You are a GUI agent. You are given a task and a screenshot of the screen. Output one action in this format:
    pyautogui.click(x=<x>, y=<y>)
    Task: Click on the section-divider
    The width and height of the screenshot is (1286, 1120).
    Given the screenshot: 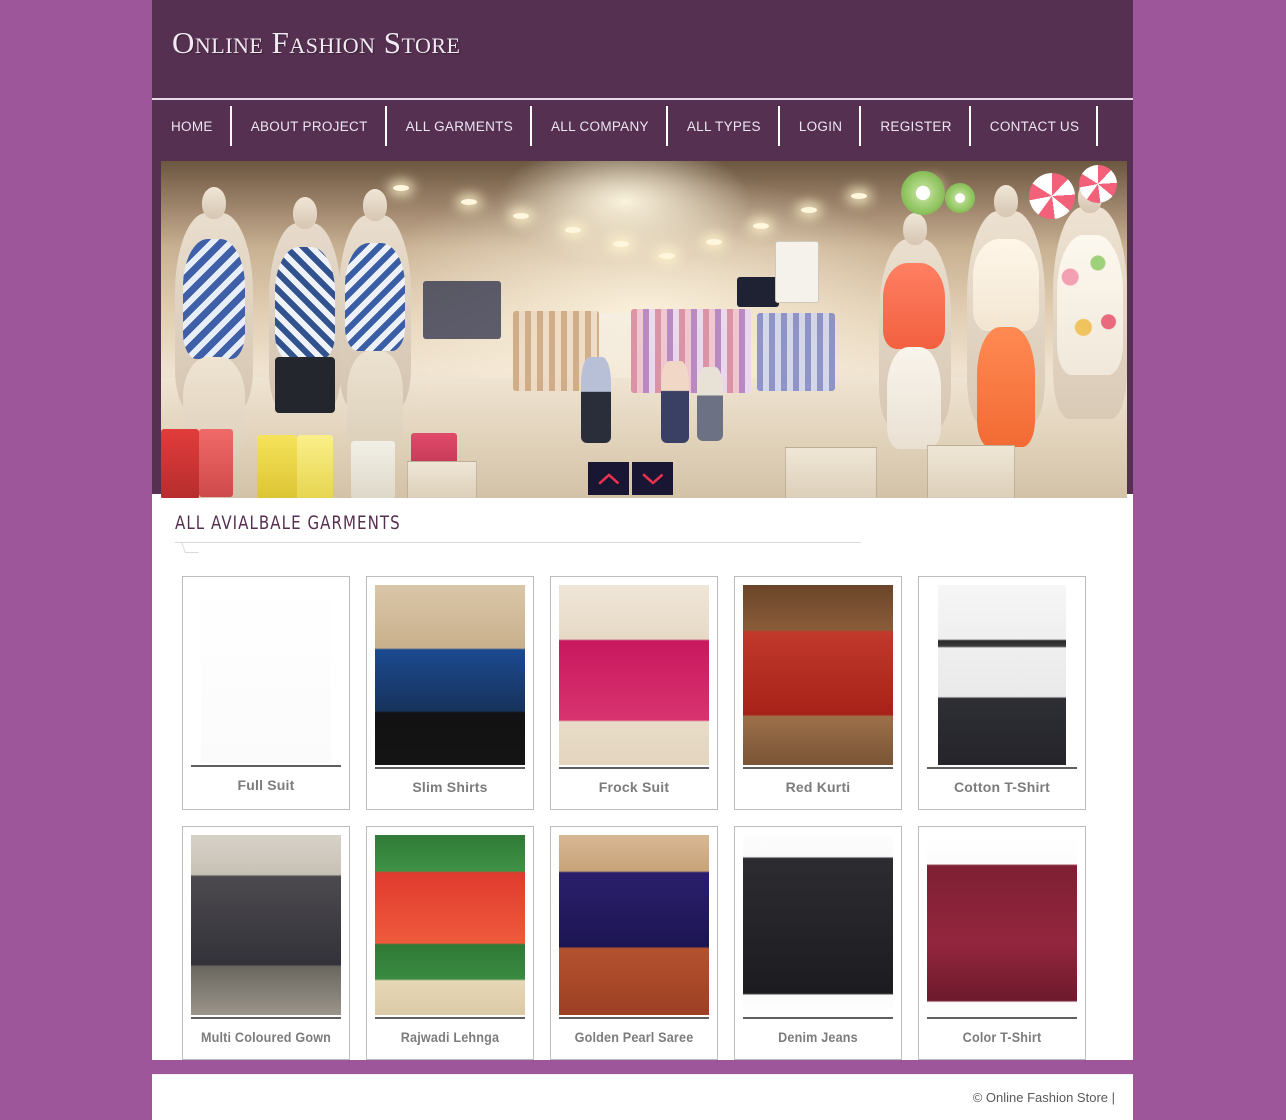 What is the action you would take?
    pyautogui.click(x=518, y=548)
    